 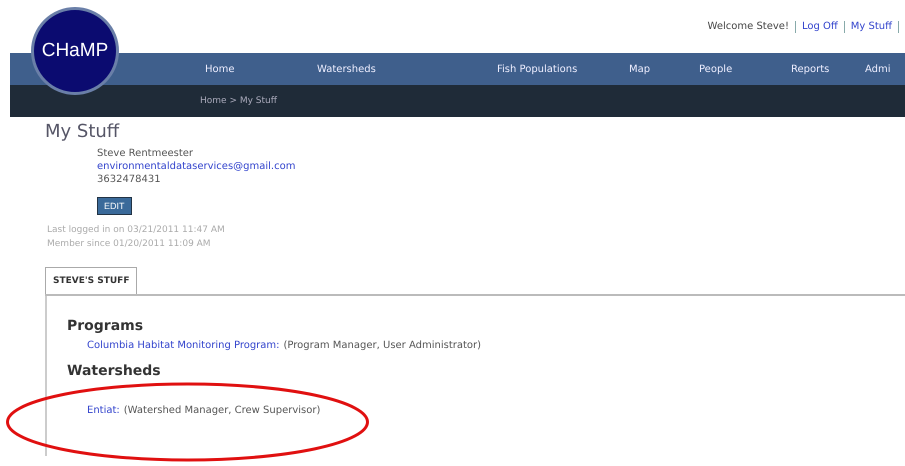 What do you see at coordinates (114, 371) in the screenshot?
I see `section-heading: Watersheds` at bounding box center [114, 371].